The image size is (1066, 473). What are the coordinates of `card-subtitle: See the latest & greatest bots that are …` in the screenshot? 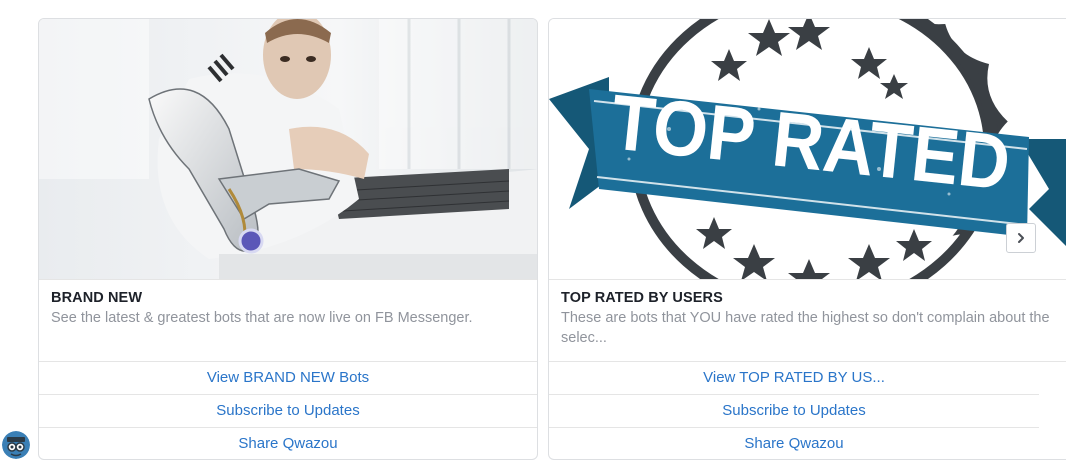 It's located at (262, 318).